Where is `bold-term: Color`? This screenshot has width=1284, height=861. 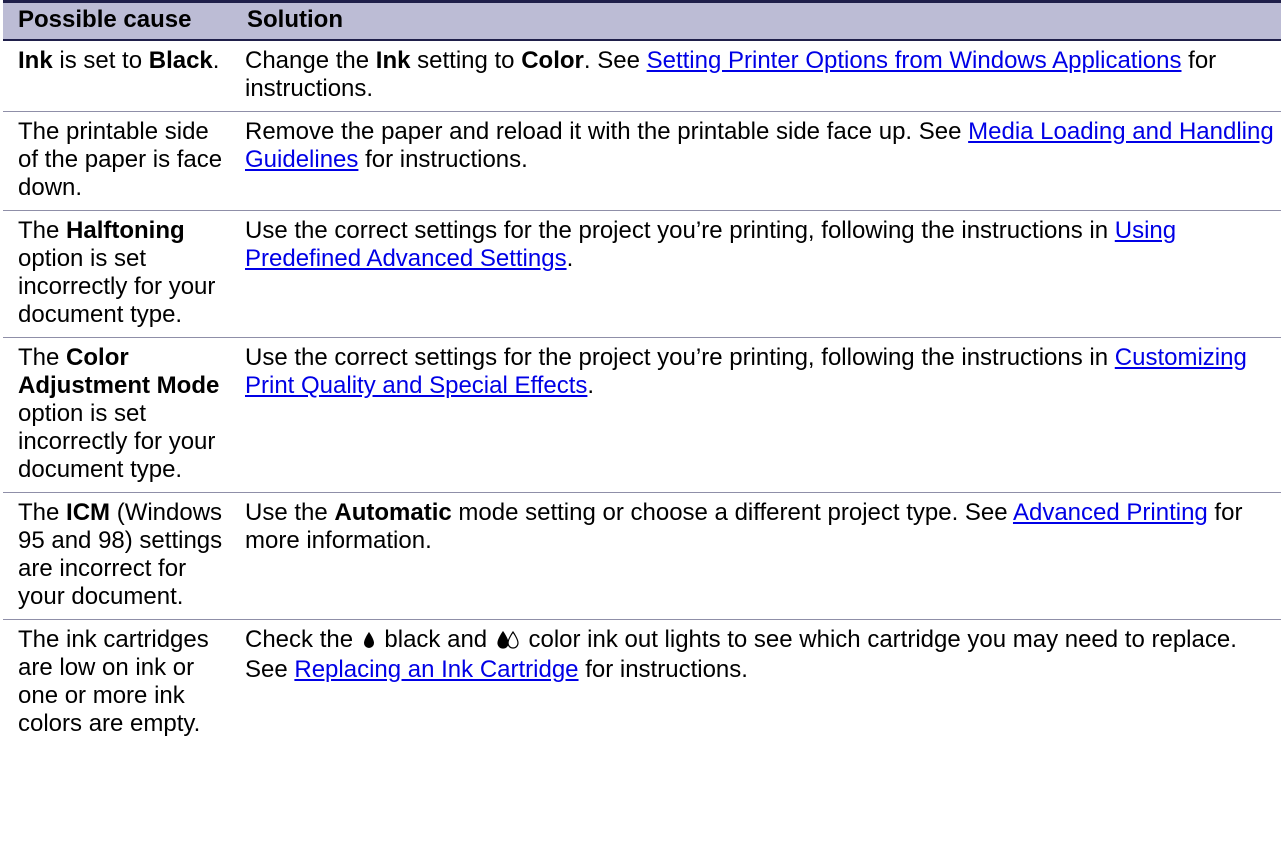 bold-term: Color is located at coordinates (552, 60).